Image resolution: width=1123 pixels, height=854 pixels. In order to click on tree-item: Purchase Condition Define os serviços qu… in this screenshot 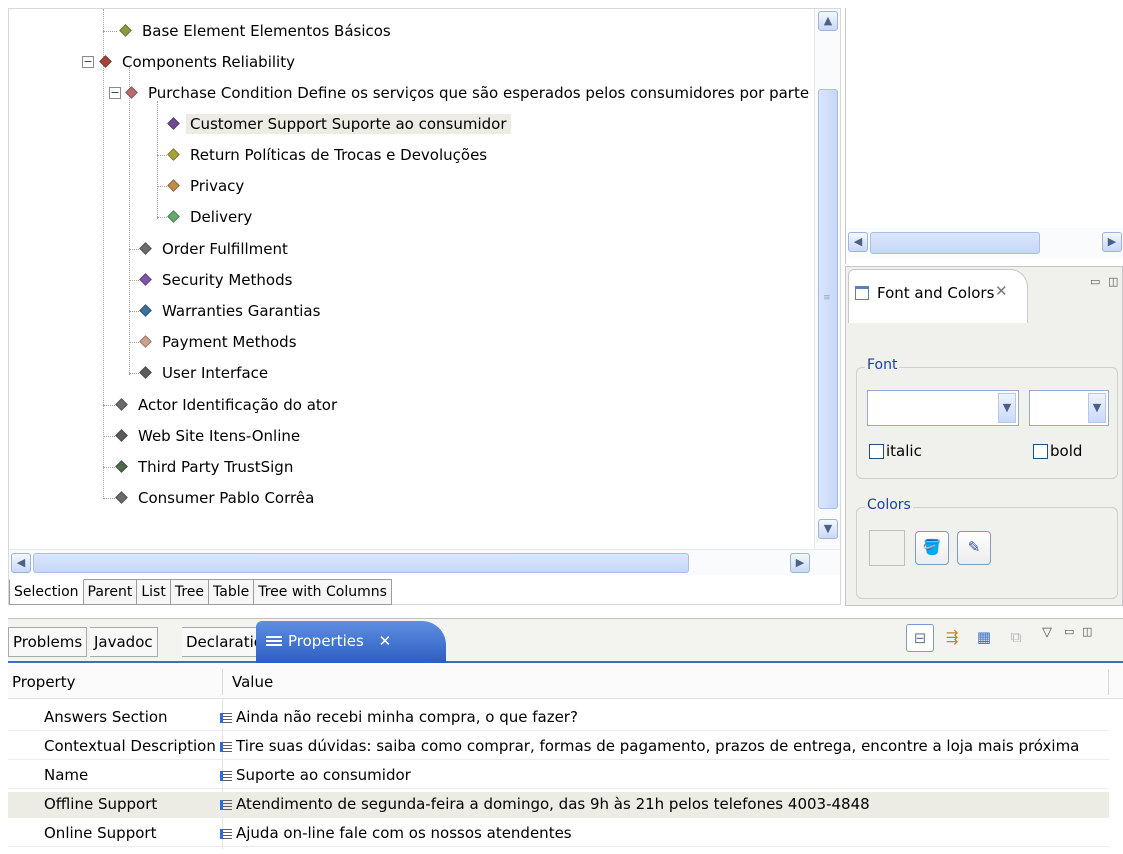, I will do `click(469, 93)`.